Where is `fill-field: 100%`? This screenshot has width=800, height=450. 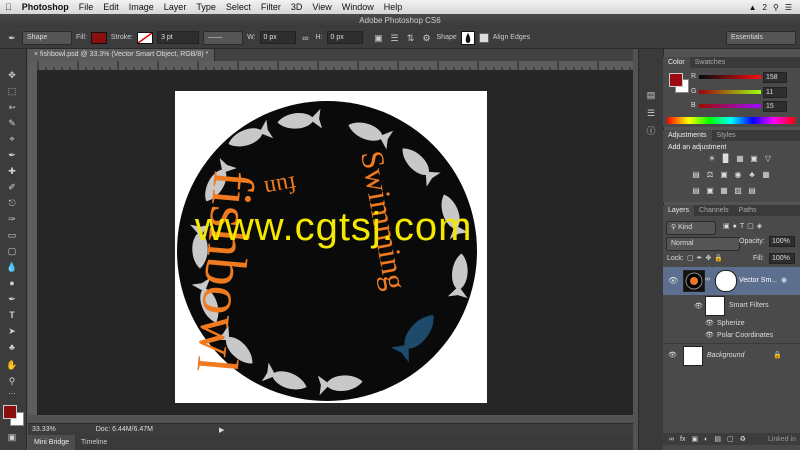 fill-field: 100% is located at coordinates (782, 258).